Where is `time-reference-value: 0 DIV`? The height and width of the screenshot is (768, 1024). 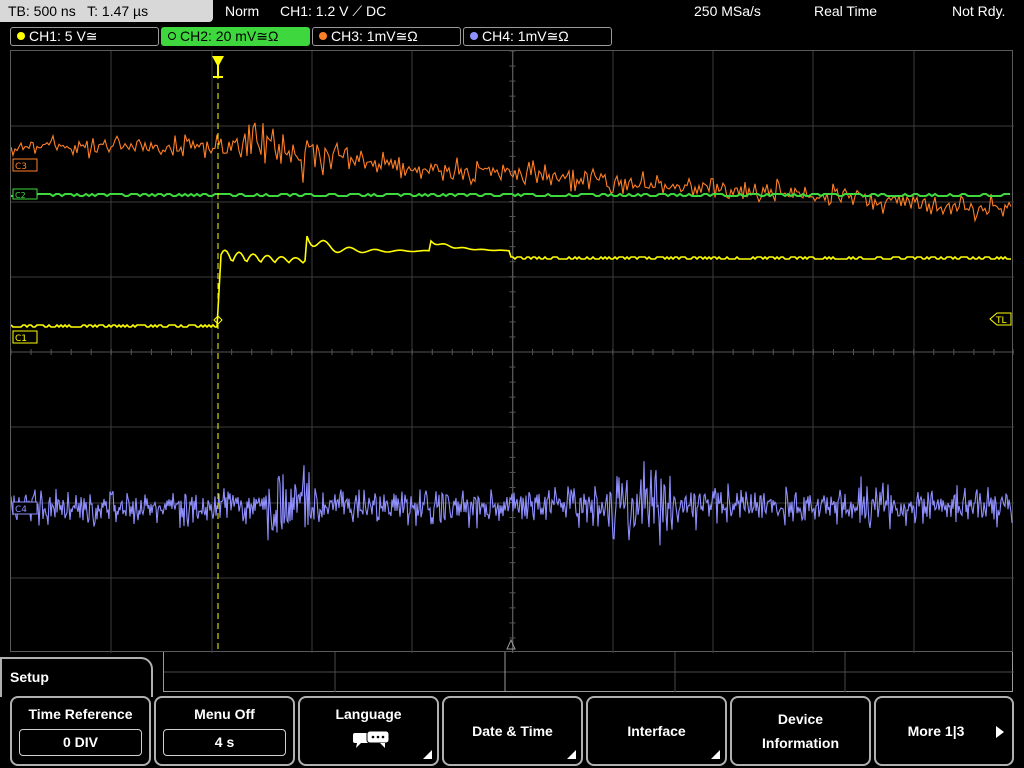 time-reference-value: 0 DIV is located at coordinates (80, 742).